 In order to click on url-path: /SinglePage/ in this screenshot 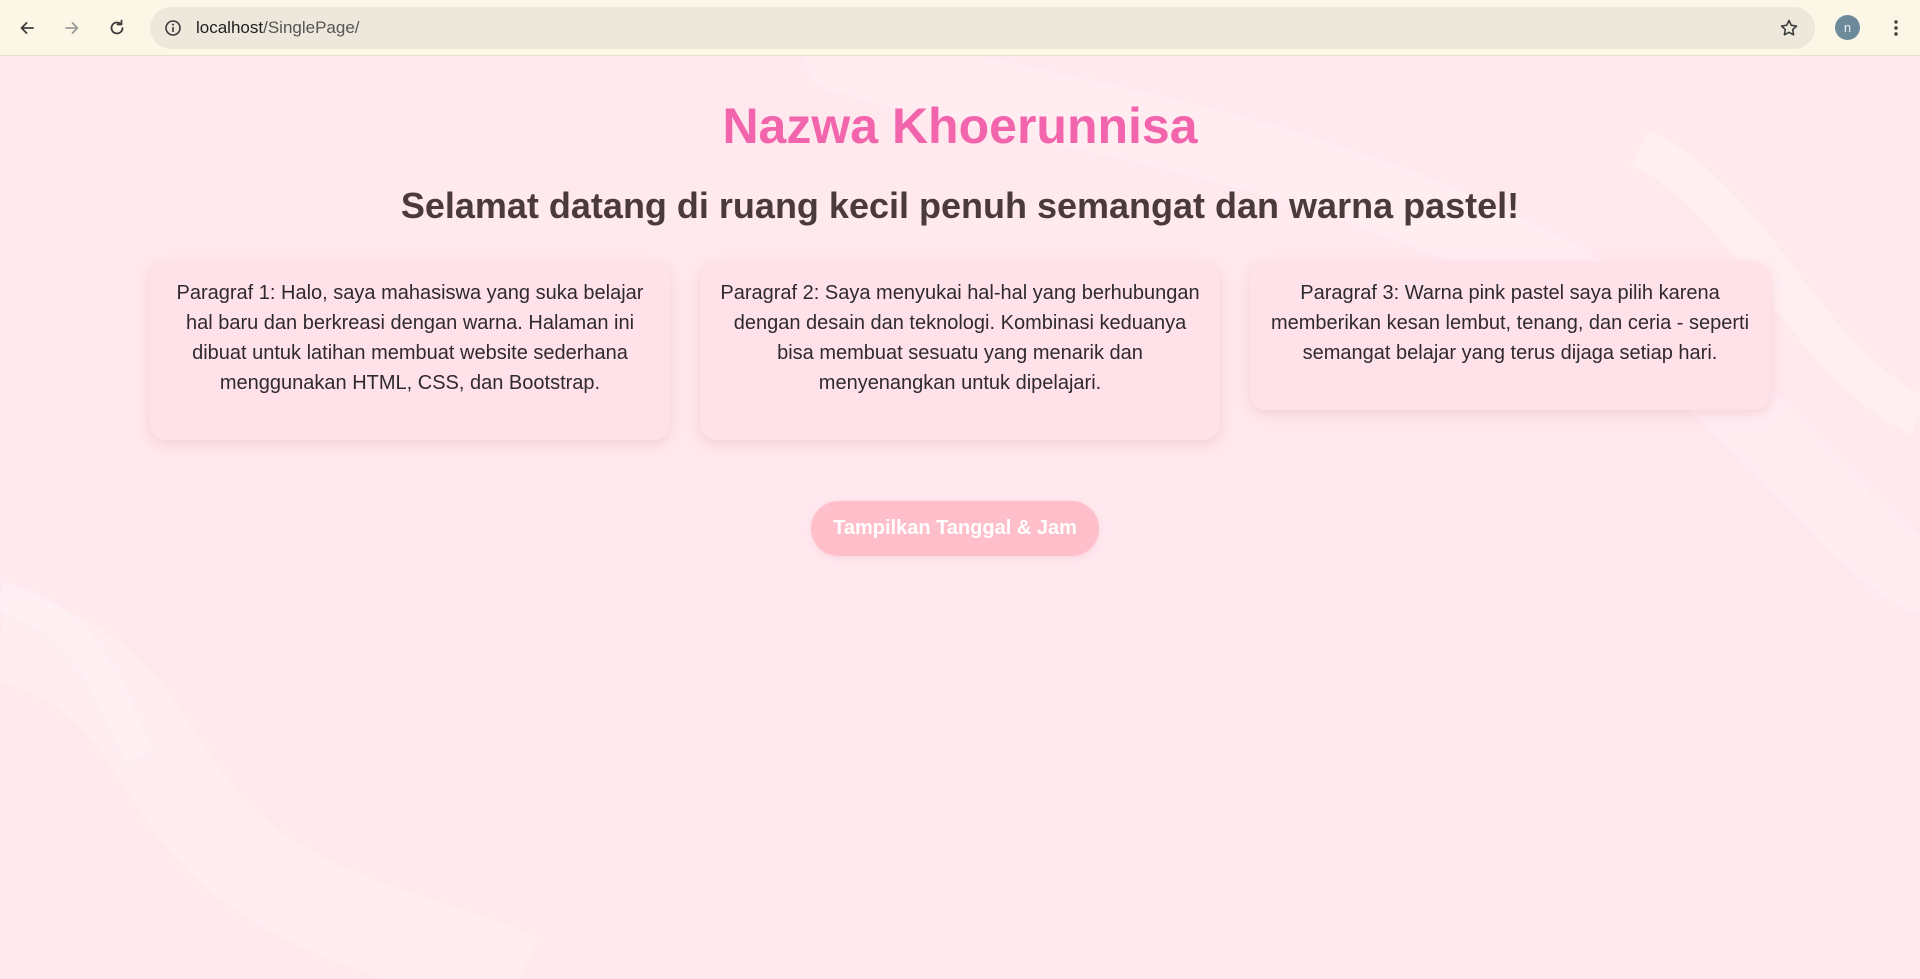, I will do `click(311, 27)`.